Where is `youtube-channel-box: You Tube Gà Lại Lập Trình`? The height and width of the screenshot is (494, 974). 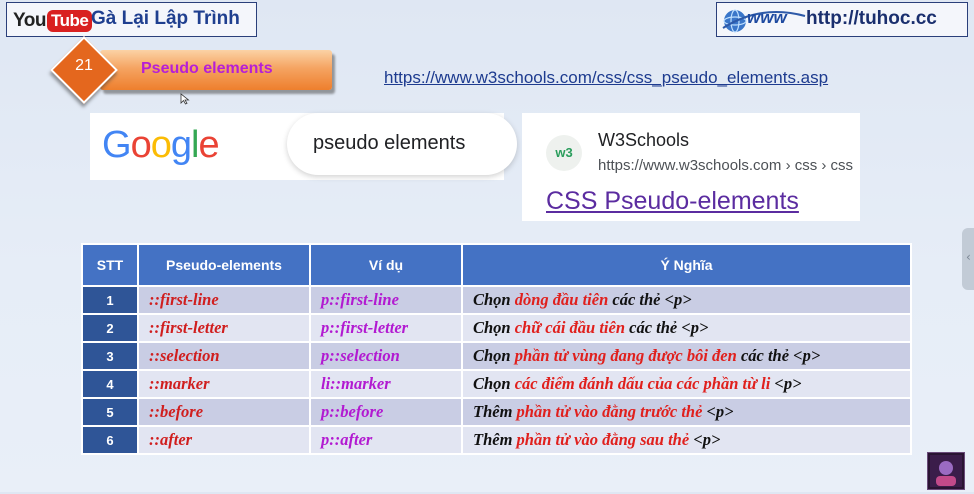
youtube-channel-box: You Tube Gà Lại Lập Trình is located at coordinates (131, 19).